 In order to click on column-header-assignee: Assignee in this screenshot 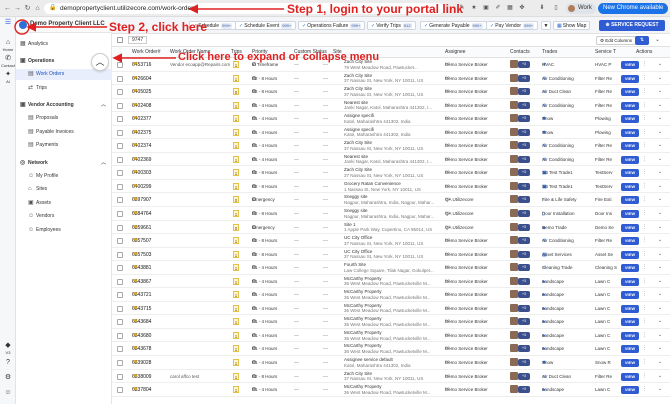, I will do `click(455, 52)`.